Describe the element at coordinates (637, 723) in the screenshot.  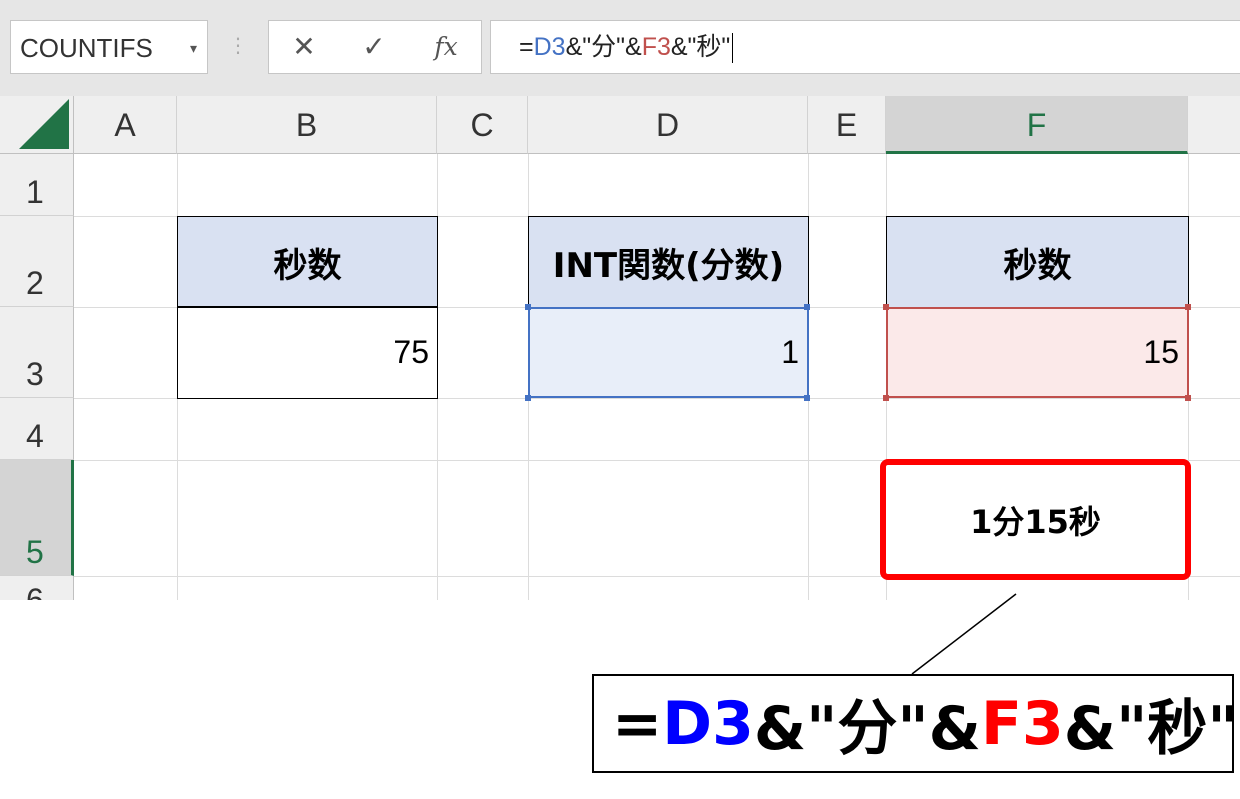
I see `callout-prefix: =` at that location.